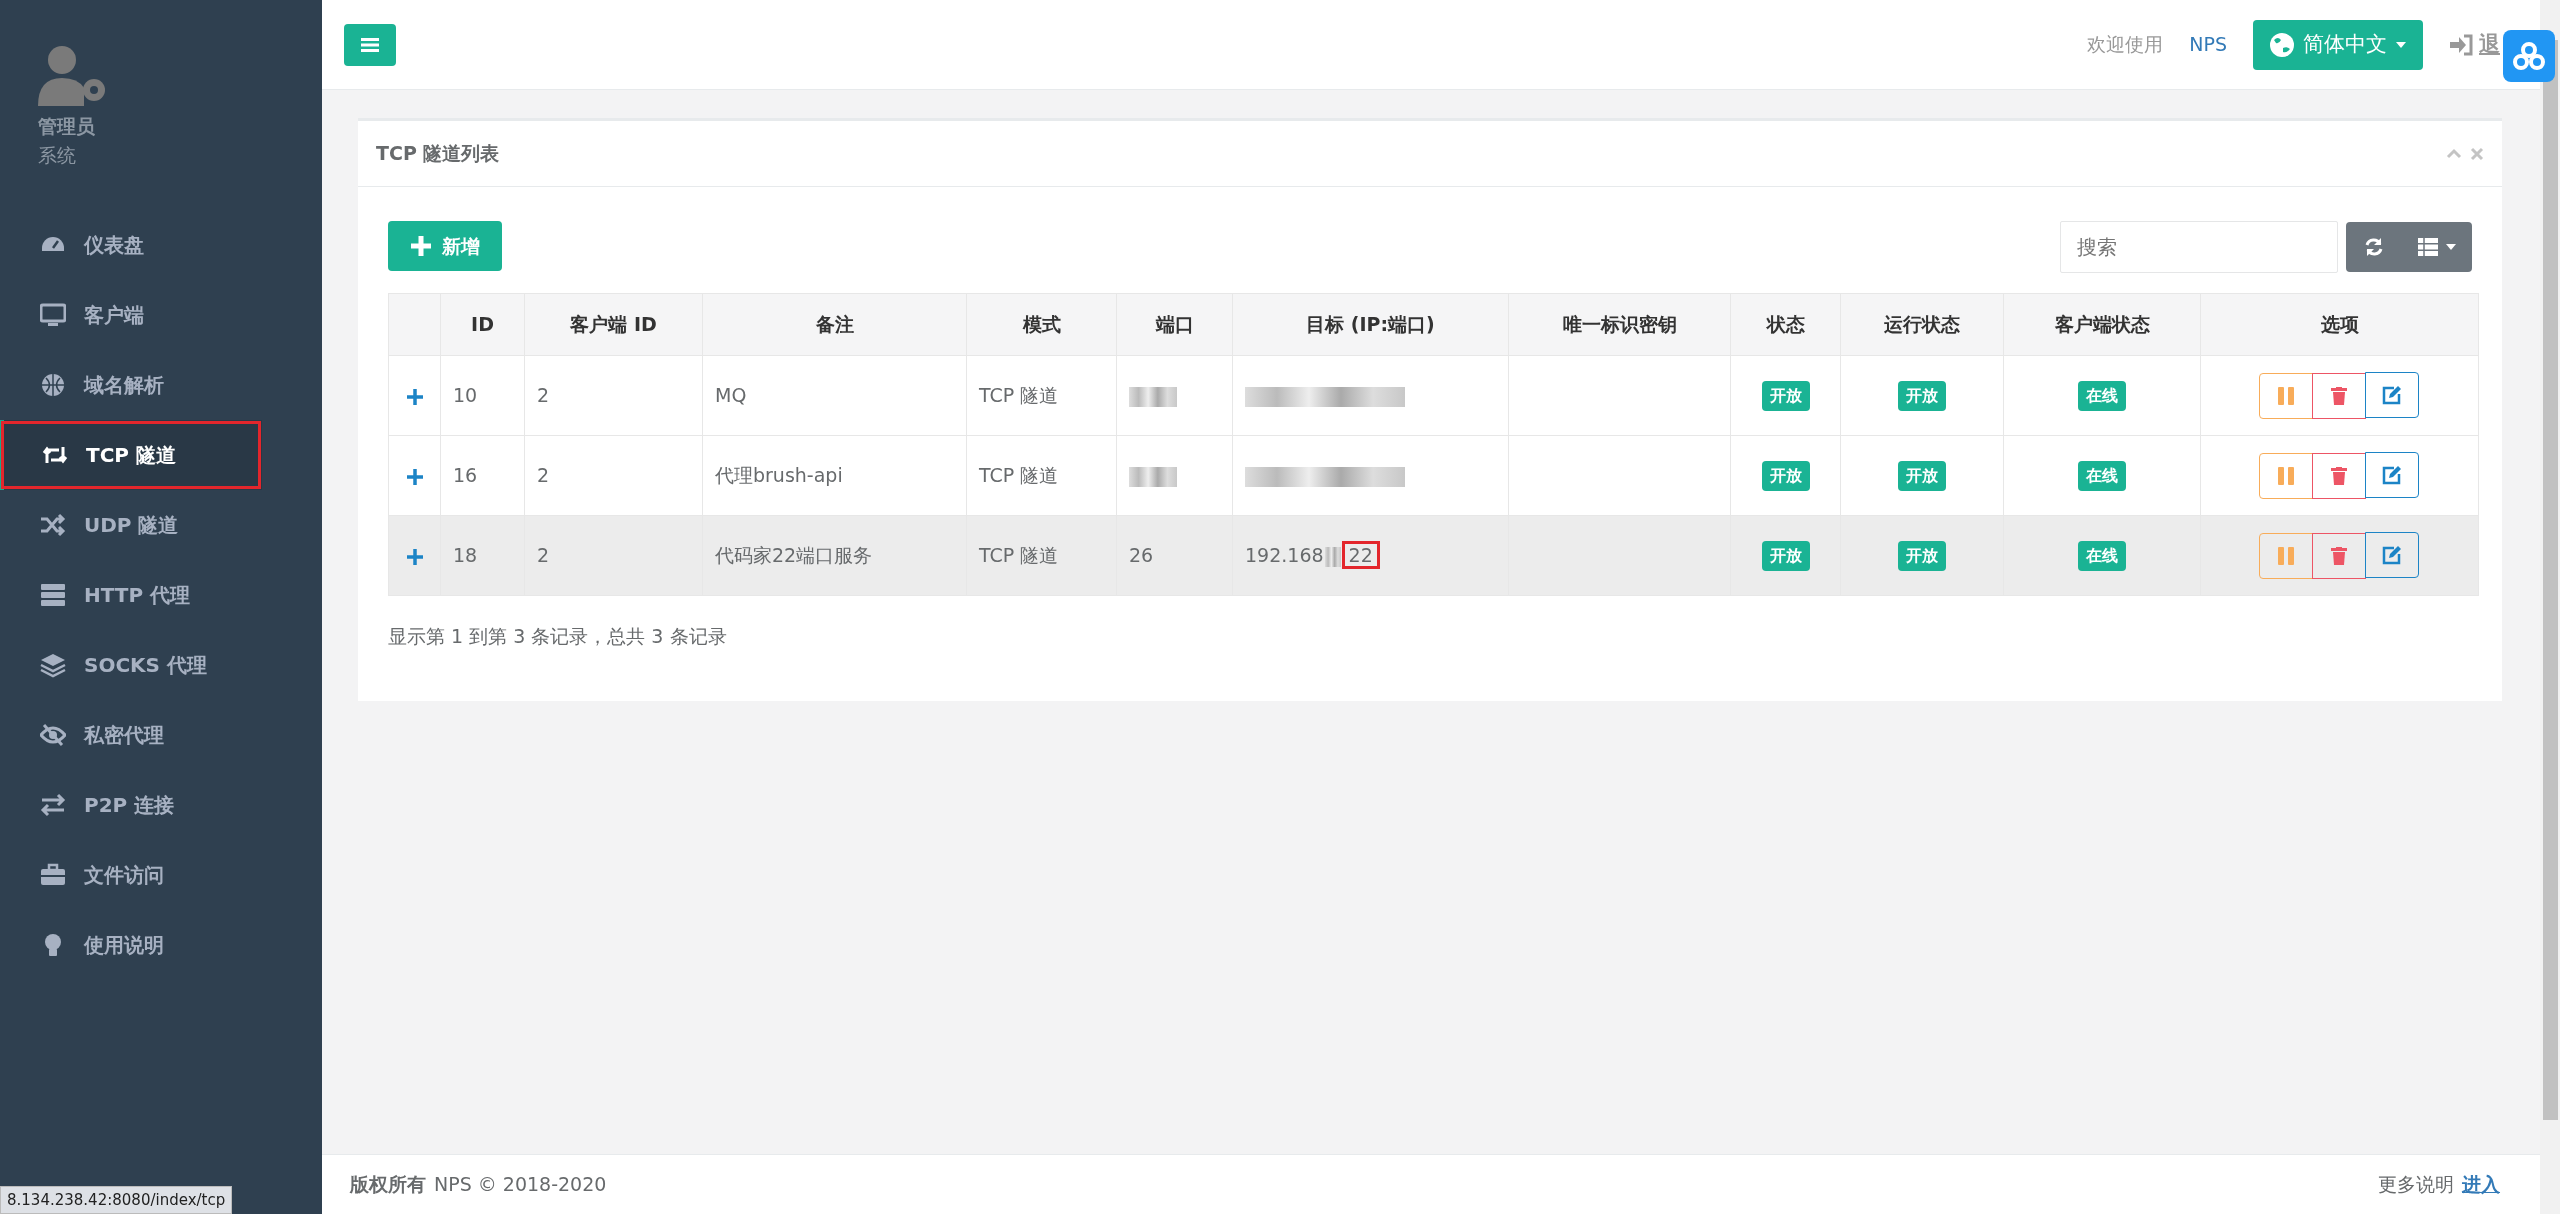  What do you see at coordinates (1922, 324) in the screenshot?
I see `column-header: 运行状态` at bounding box center [1922, 324].